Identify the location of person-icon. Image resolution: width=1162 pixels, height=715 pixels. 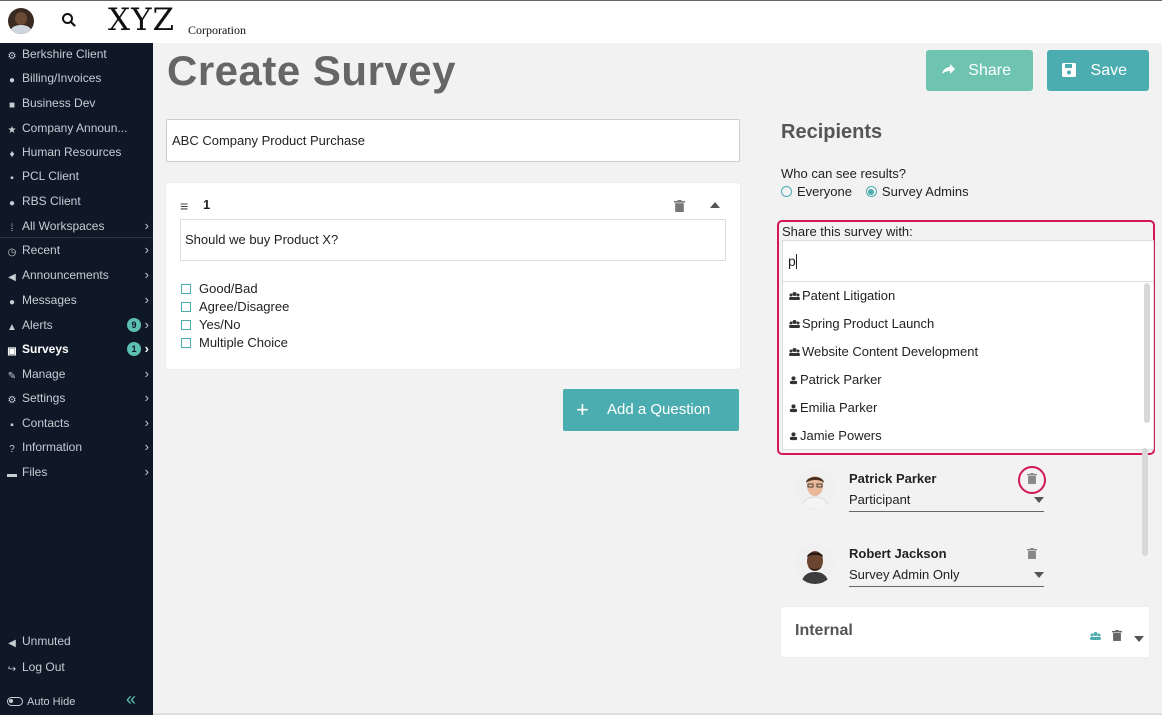
(793, 380).